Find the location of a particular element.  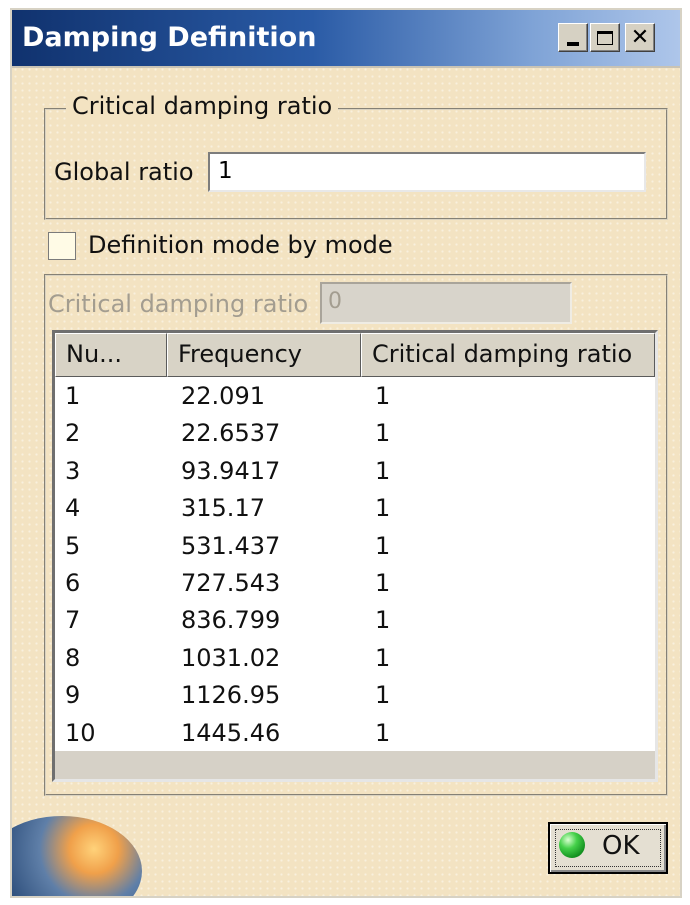

cell-number: 7 is located at coordinates (73, 620).